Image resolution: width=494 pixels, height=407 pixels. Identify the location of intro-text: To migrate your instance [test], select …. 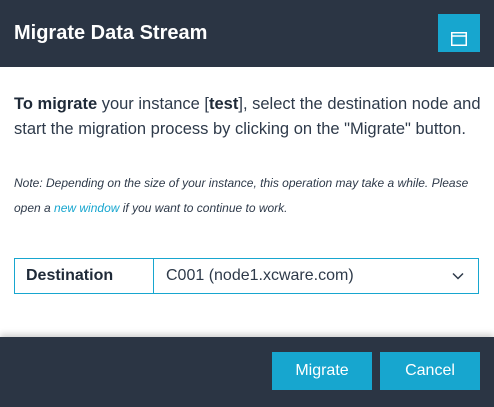
(249, 117).